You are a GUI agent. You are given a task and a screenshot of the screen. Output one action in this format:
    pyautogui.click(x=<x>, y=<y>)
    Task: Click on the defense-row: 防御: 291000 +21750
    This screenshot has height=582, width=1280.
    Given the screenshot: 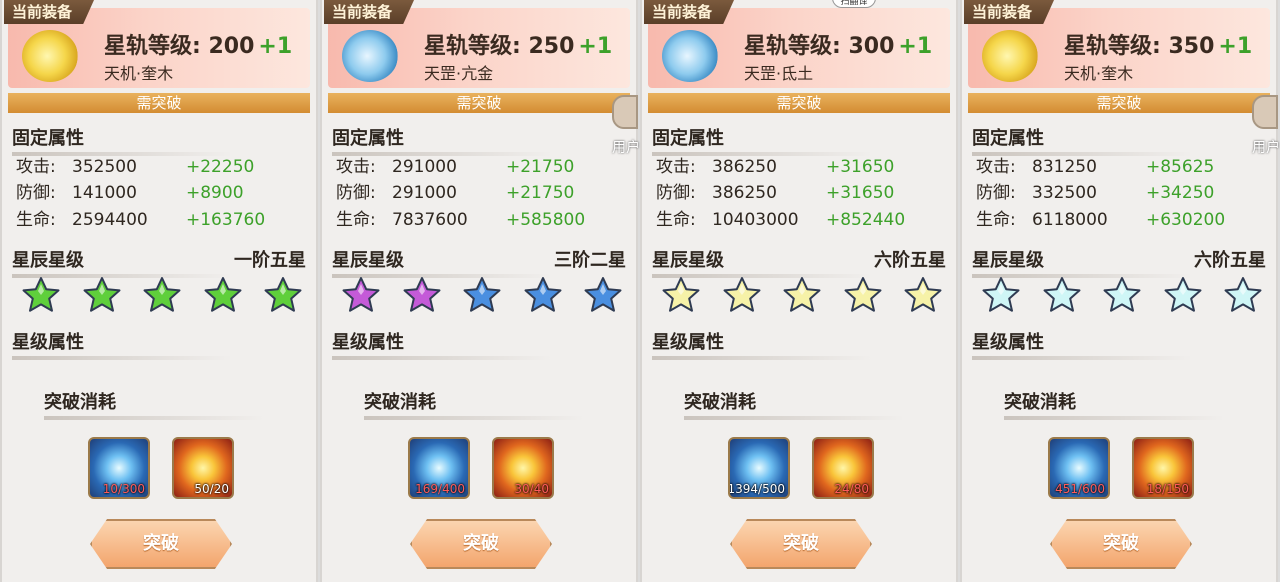 What is the action you would take?
    pyautogui.click(x=455, y=193)
    